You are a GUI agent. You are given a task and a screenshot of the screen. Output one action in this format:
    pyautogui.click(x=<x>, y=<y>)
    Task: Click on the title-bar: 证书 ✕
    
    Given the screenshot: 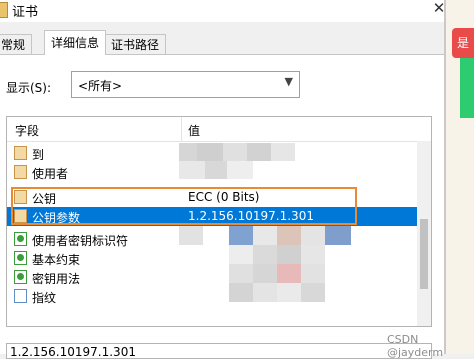 What is the action you would take?
    pyautogui.click(x=237, y=11)
    